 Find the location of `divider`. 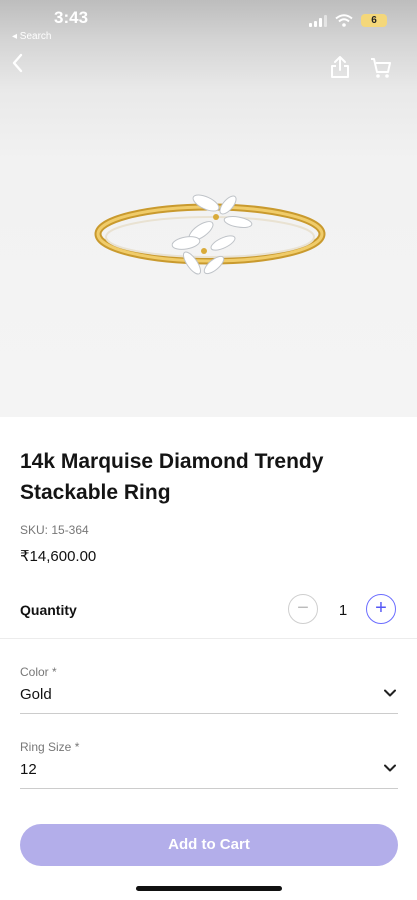

divider is located at coordinates (208, 638).